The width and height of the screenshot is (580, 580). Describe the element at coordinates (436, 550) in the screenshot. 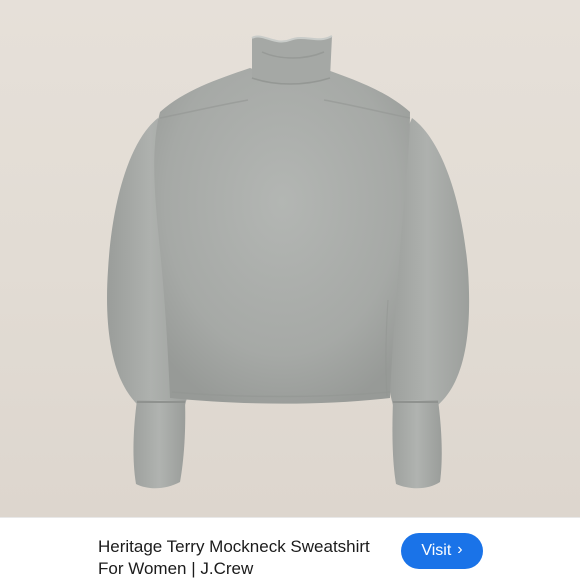

I see `visit-button-label: Visit` at that location.